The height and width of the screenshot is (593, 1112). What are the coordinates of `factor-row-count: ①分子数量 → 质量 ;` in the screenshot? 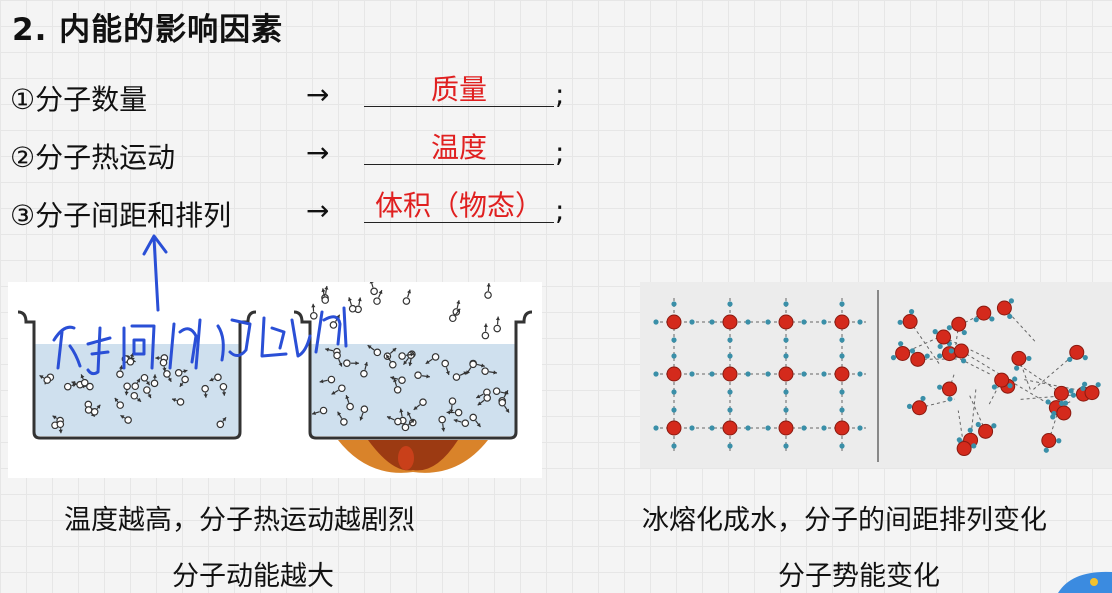 It's located at (310, 95).